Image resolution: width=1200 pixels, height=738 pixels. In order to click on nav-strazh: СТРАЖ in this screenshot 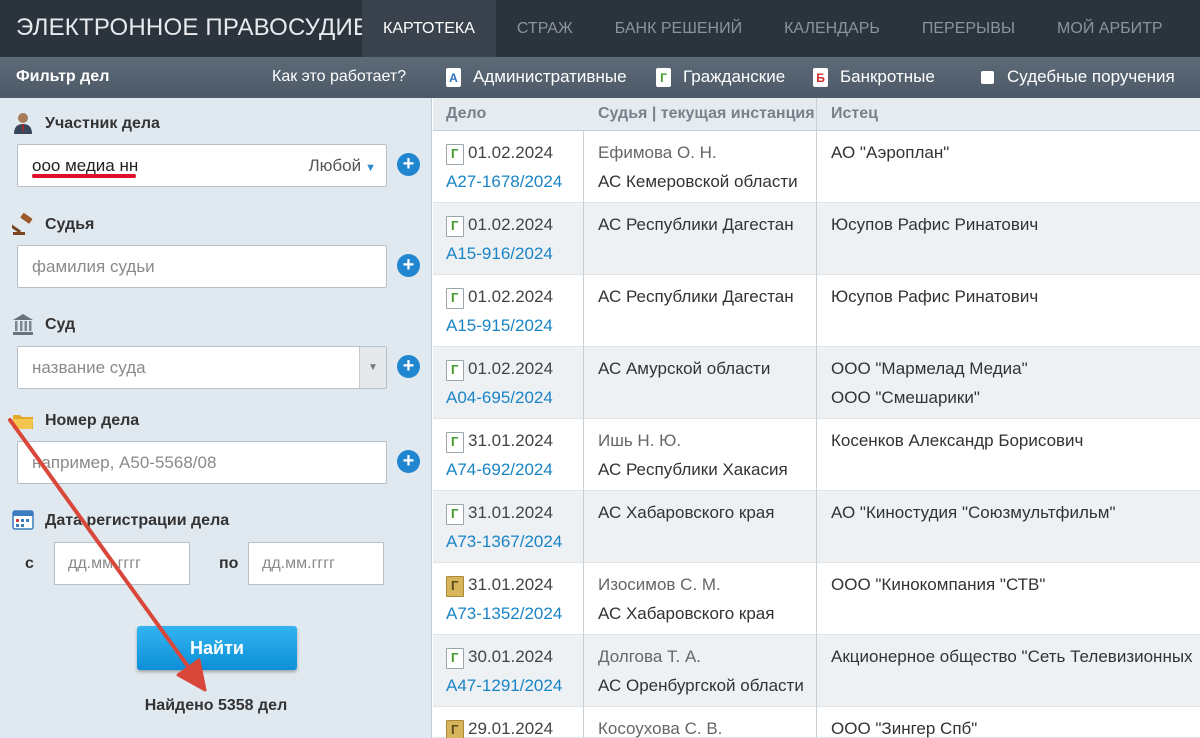, I will do `click(545, 28)`.